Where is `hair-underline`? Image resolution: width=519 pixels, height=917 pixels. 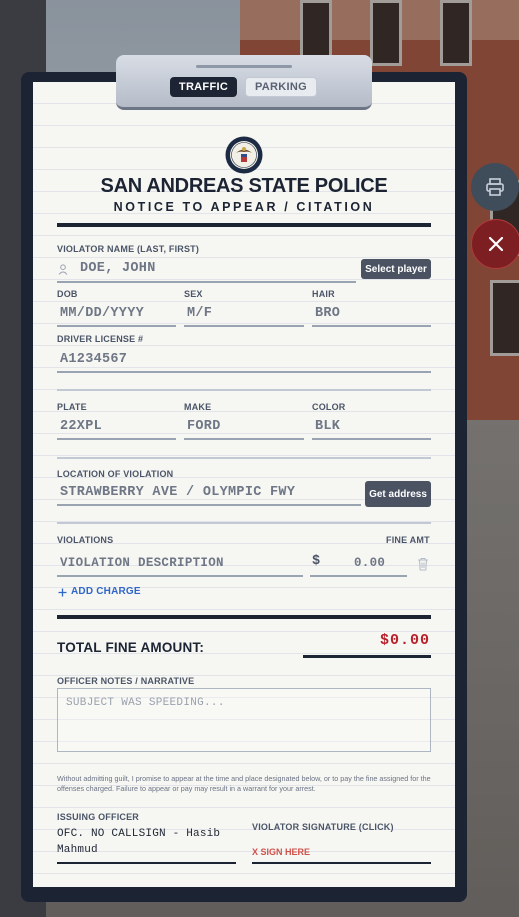 hair-underline is located at coordinates (371, 326).